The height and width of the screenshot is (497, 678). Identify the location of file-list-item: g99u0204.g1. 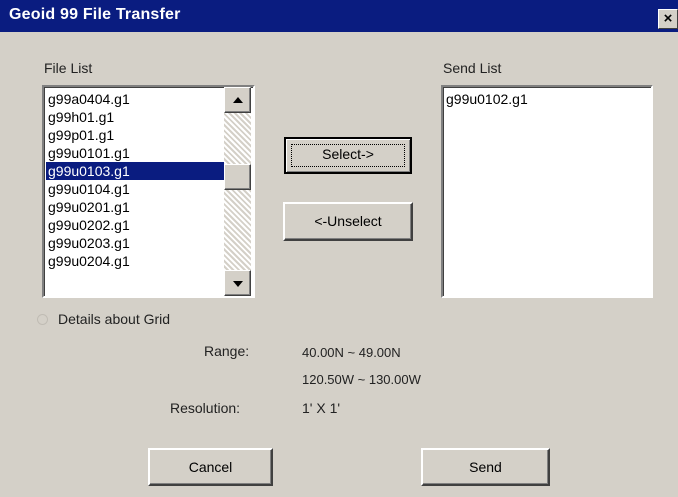
(135, 261).